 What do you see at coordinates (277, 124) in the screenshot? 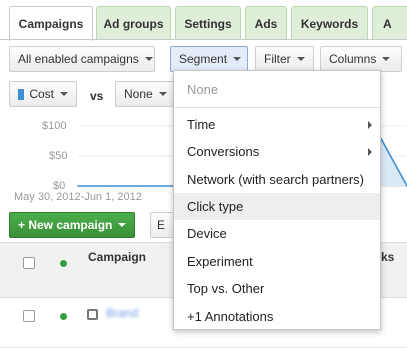
I see `menu-item-time: Time` at bounding box center [277, 124].